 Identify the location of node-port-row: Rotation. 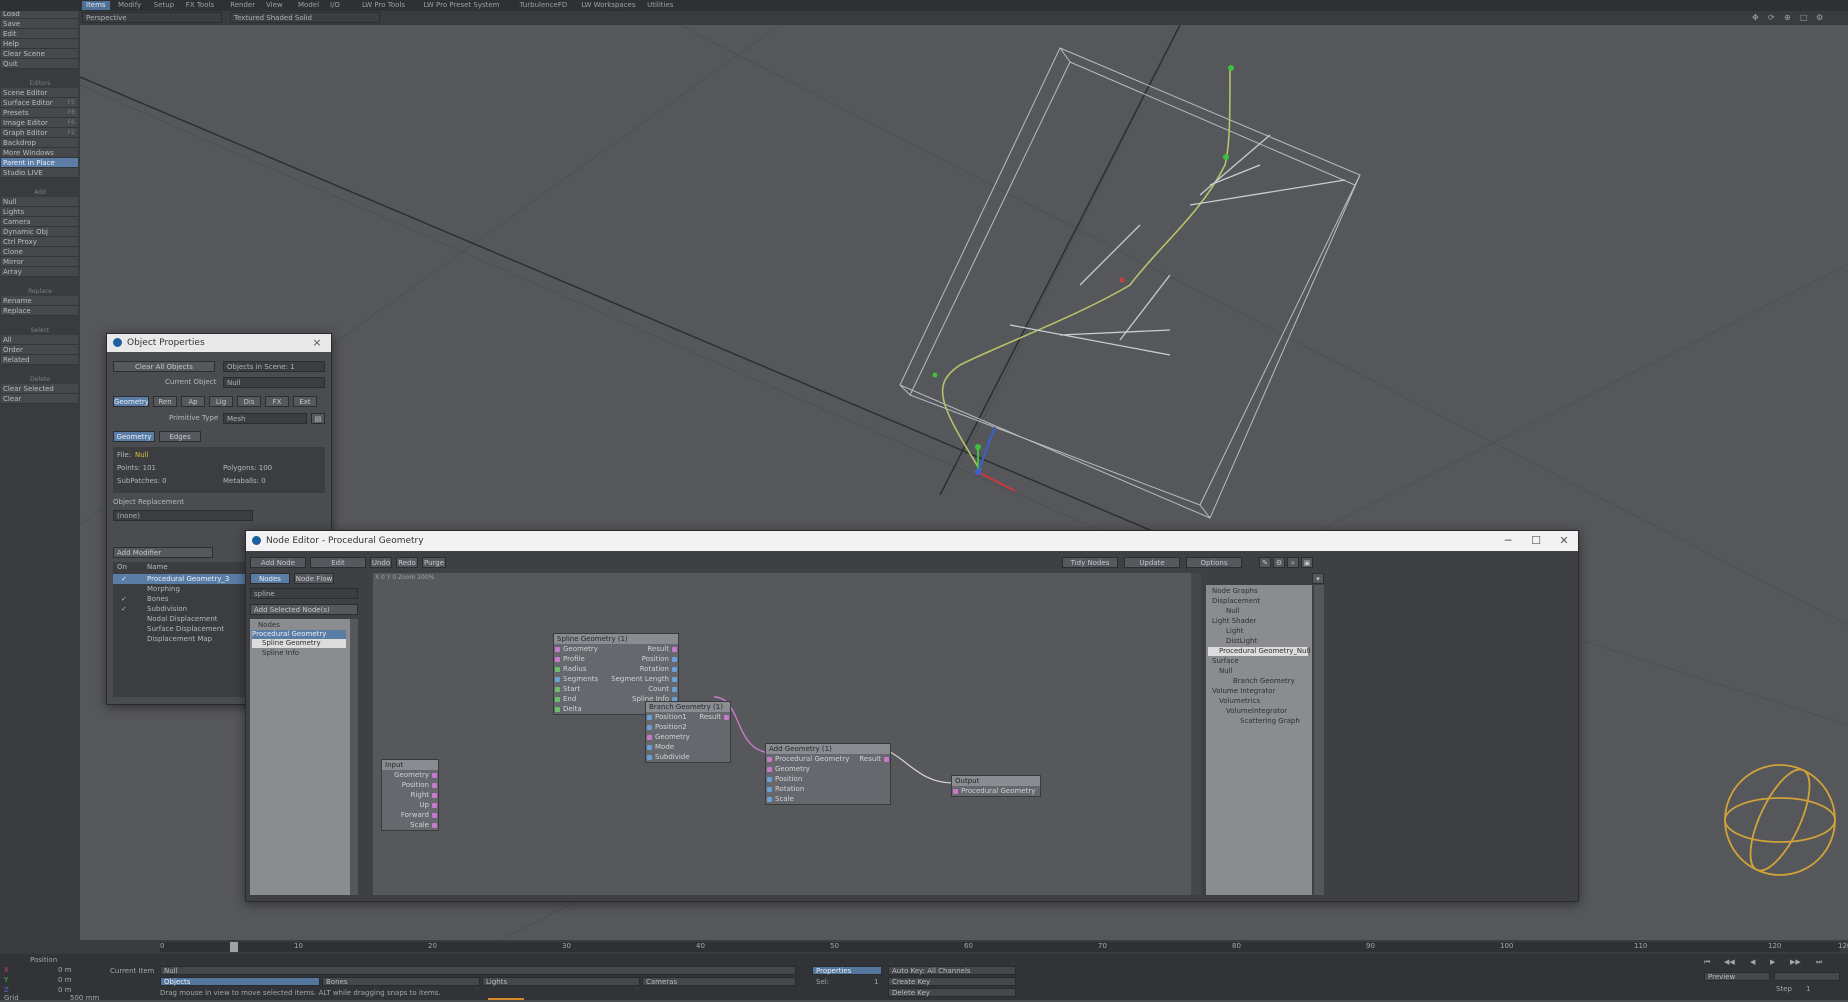
(828, 789).